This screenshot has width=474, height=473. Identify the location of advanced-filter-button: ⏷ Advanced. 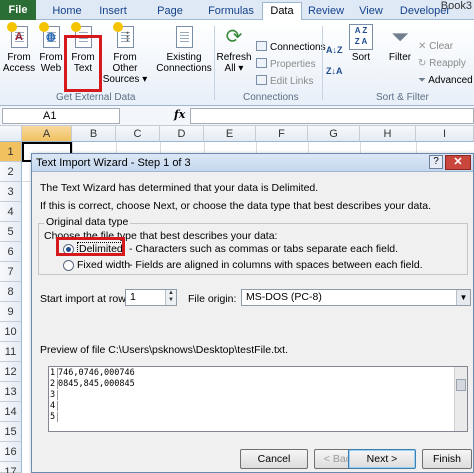
(445, 81).